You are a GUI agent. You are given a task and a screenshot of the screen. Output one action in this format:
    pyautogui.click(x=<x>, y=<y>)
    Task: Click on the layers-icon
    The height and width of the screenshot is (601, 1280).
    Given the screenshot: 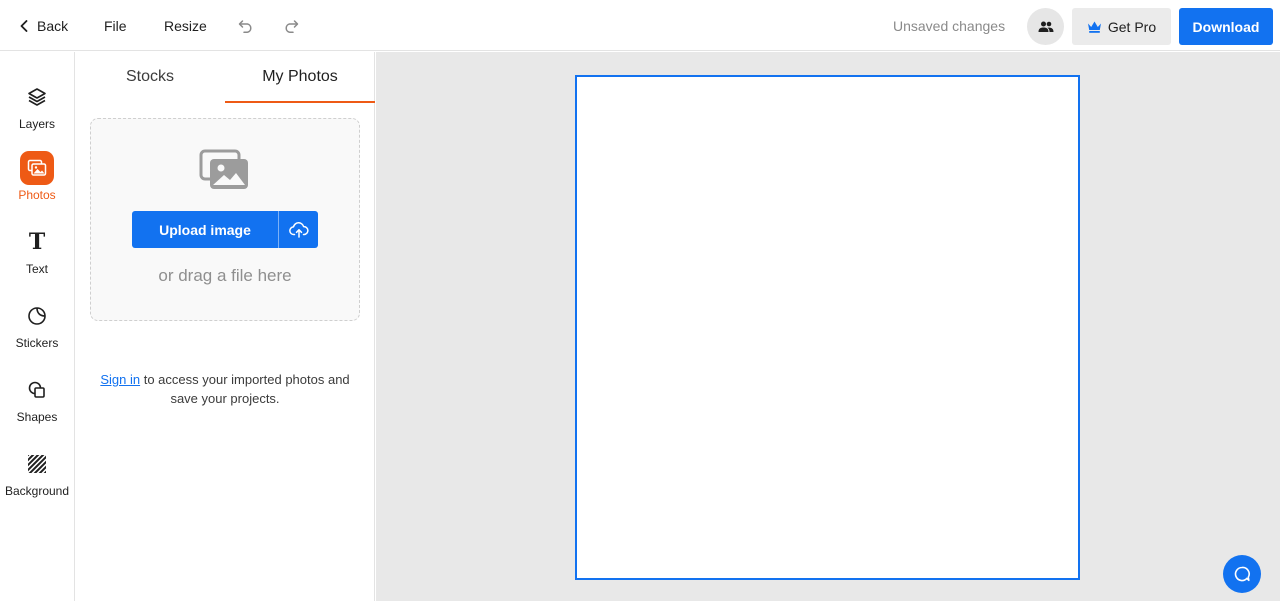 What is the action you would take?
    pyautogui.click(x=37, y=97)
    